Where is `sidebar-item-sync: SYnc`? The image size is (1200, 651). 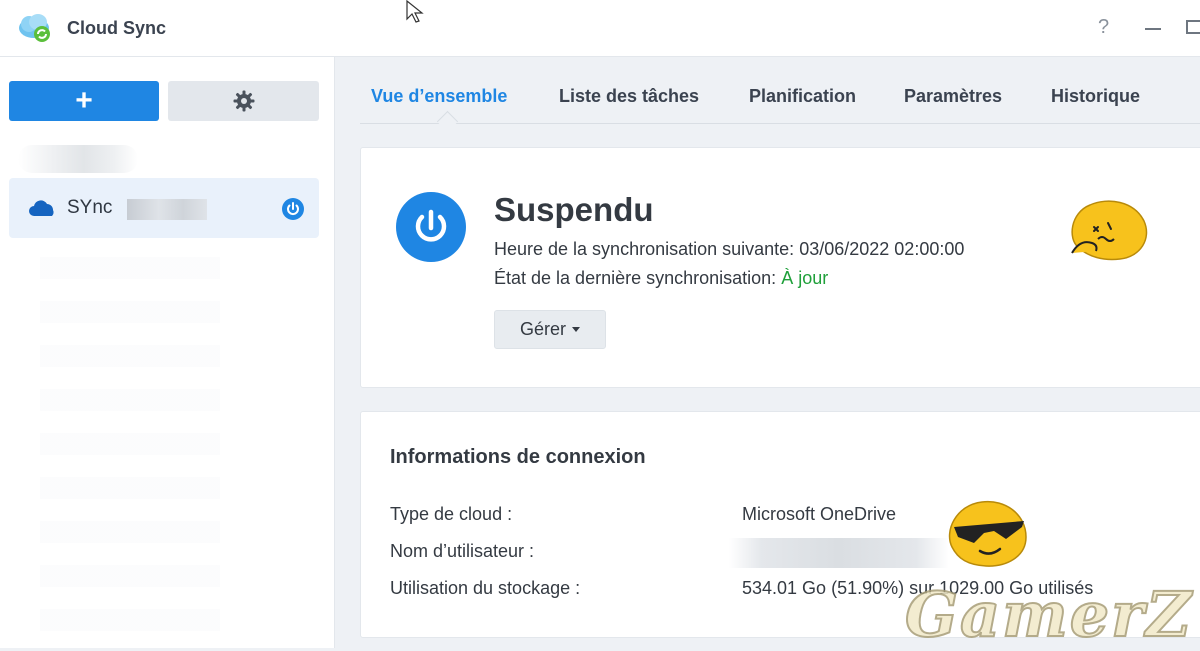 sidebar-item-sync: SYnc is located at coordinates (164, 208).